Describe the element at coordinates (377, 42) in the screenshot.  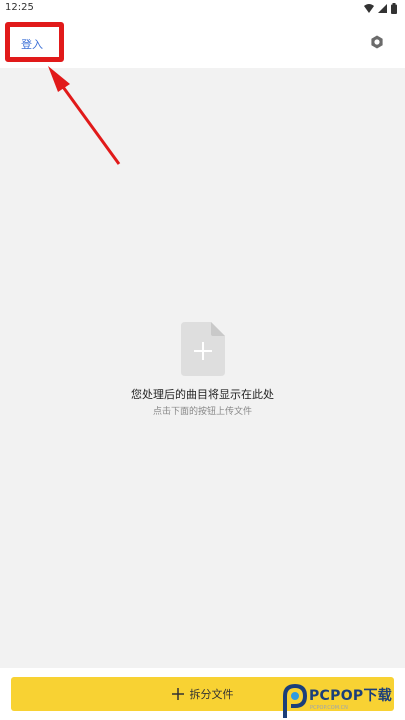
I see `settings-icon` at that location.